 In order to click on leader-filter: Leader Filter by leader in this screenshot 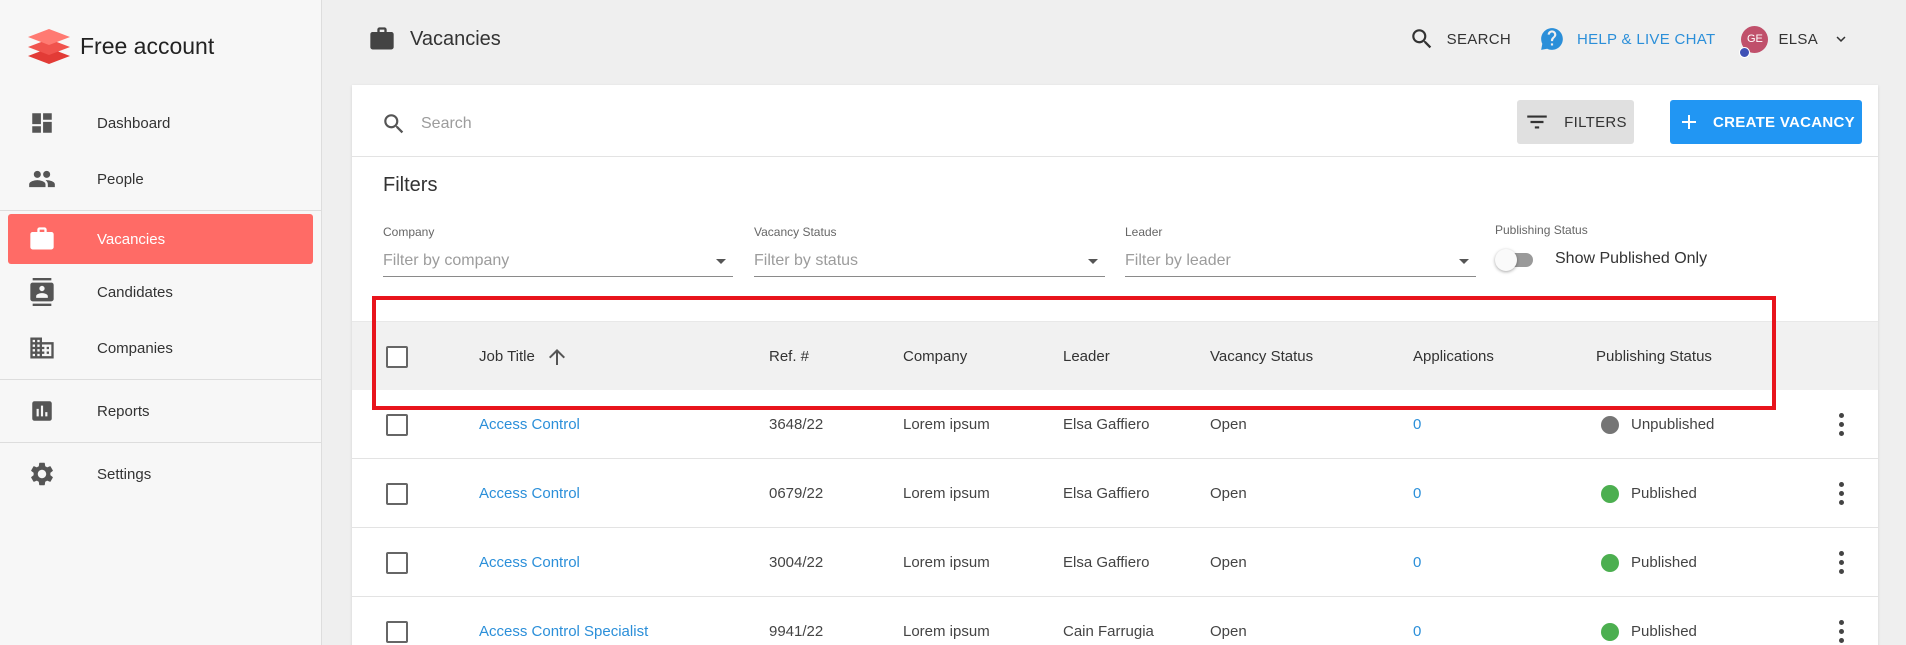, I will do `click(1300, 251)`.